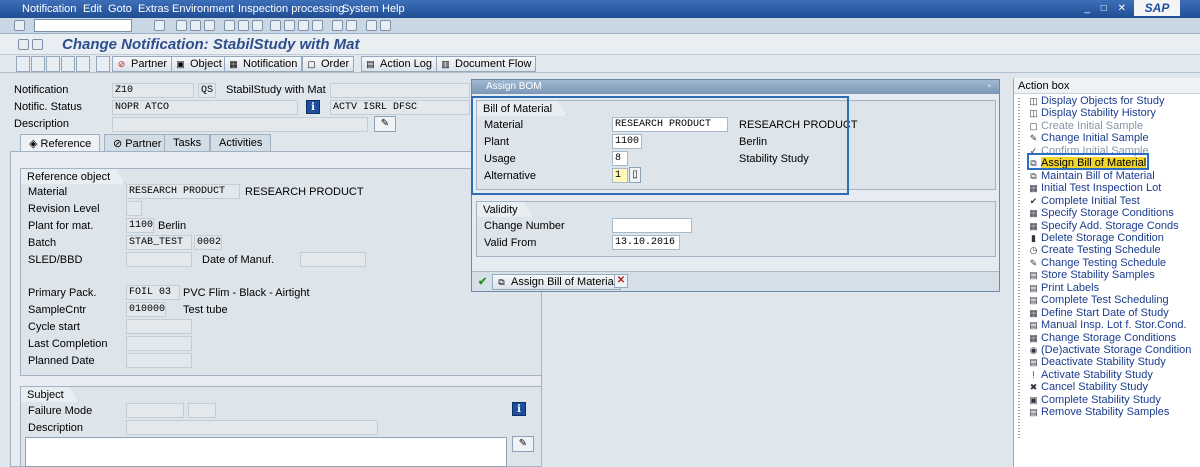 This screenshot has height=467, width=1200. I want to click on action-complete-test-scheduling: ▤ Complete Test Scheduling, so click(1098, 300).